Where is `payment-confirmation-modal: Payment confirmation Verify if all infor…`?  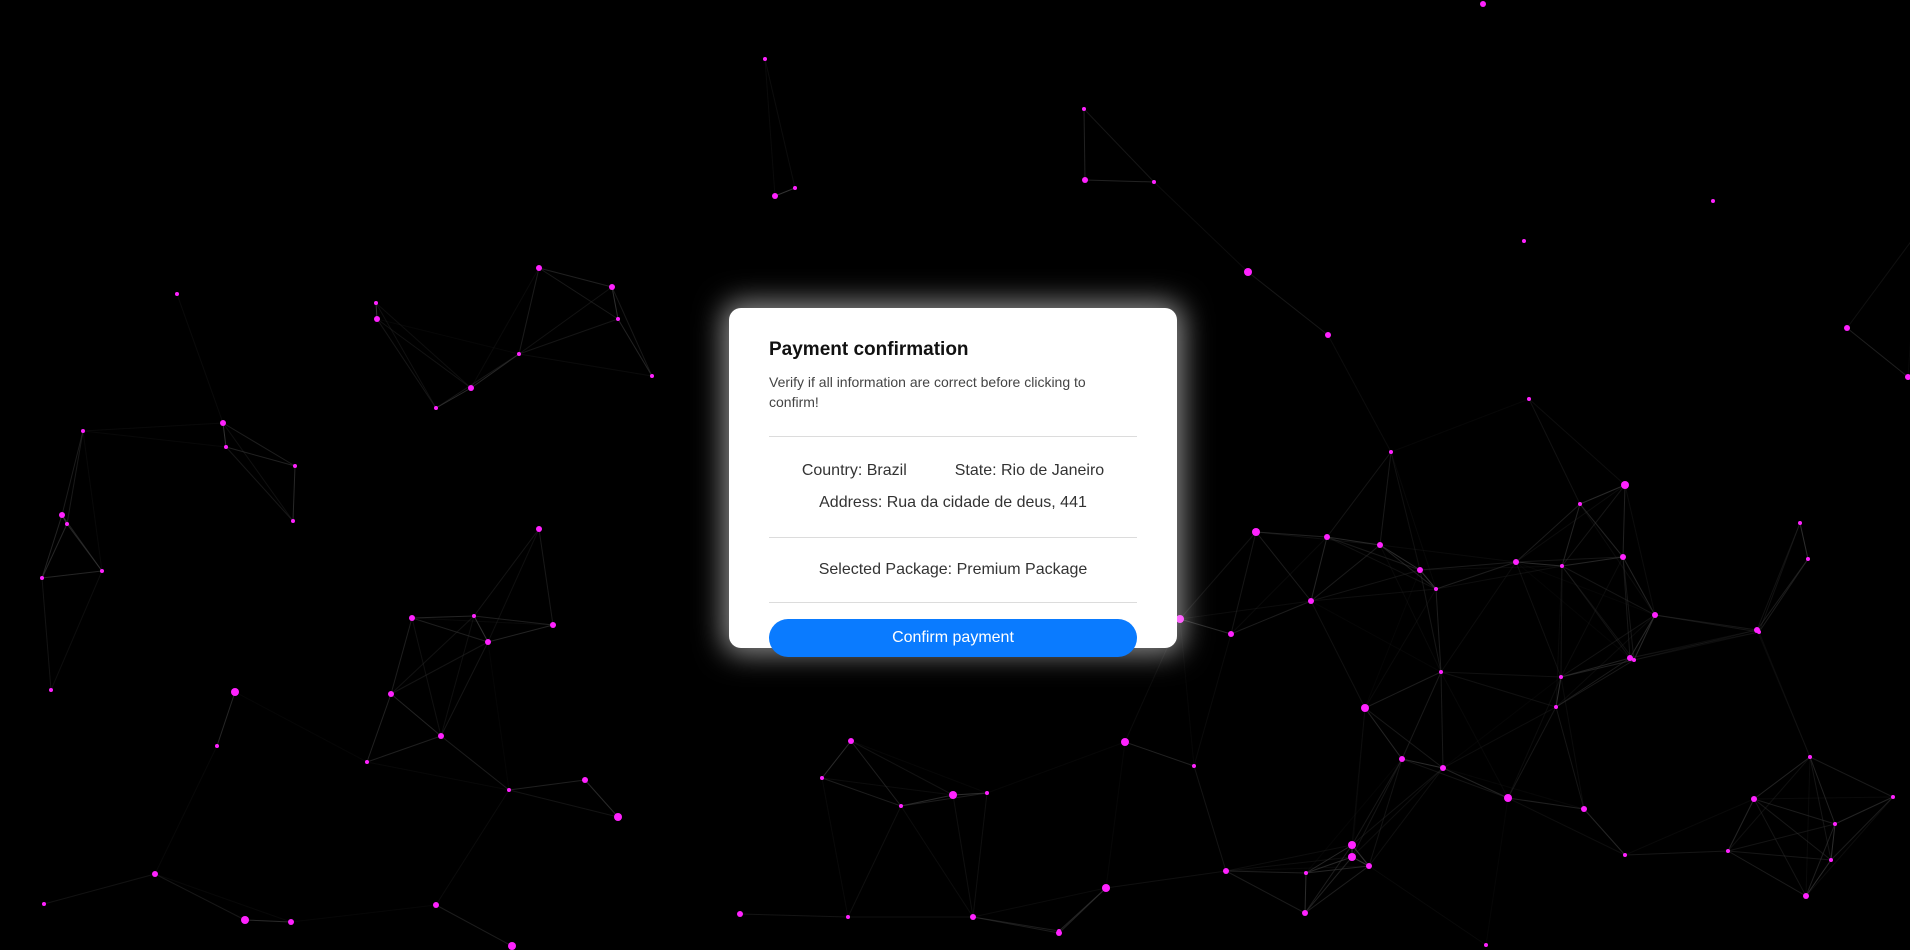 payment-confirmation-modal: Payment confirmation Verify if all infor… is located at coordinates (953, 482).